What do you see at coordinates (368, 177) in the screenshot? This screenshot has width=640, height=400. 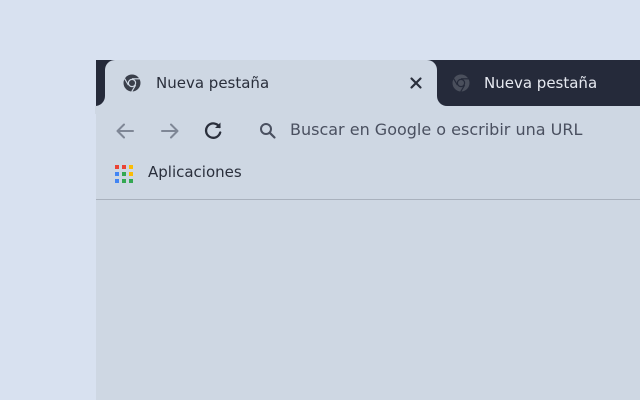 I see `bookmarks-bar: Aplicaciones` at bounding box center [368, 177].